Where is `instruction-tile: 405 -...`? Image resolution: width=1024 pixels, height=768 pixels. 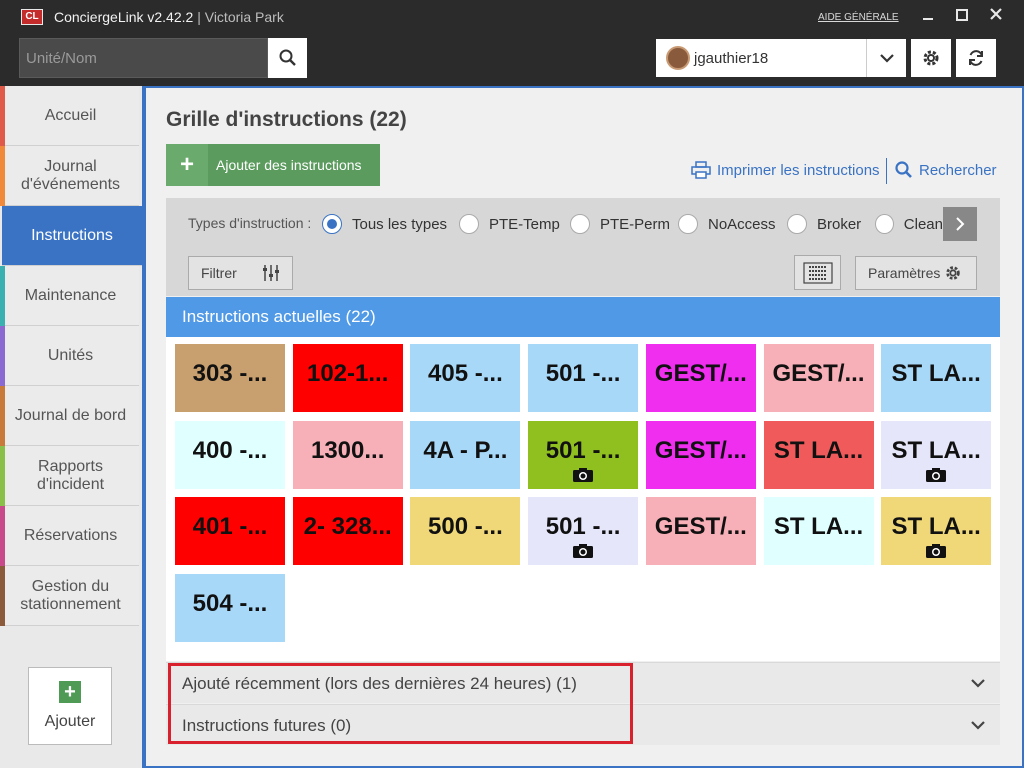
instruction-tile: 405 -... is located at coordinates (465, 378).